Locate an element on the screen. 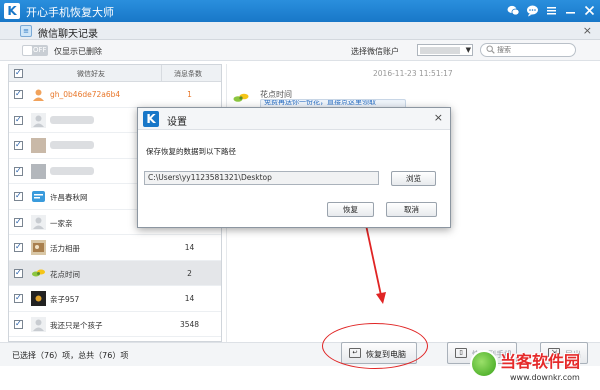  dialog-title: 设置 is located at coordinates (177, 122).